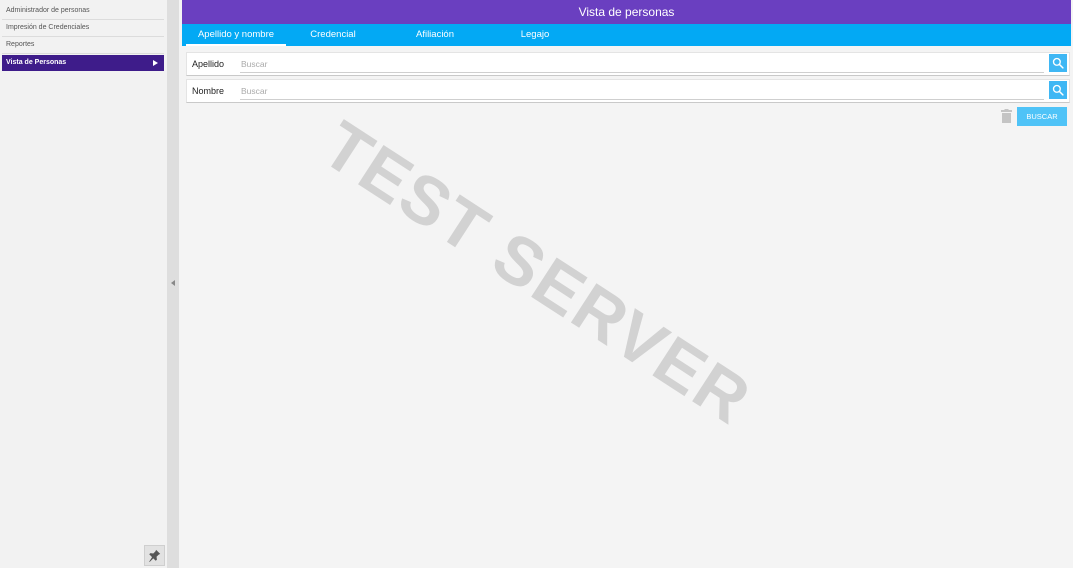 The width and height of the screenshot is (1073, 568). What do you see at coordinates (208, 91) in the screenshot?
I see `nombre-label: Nombre` at bounding box center [208, 91].